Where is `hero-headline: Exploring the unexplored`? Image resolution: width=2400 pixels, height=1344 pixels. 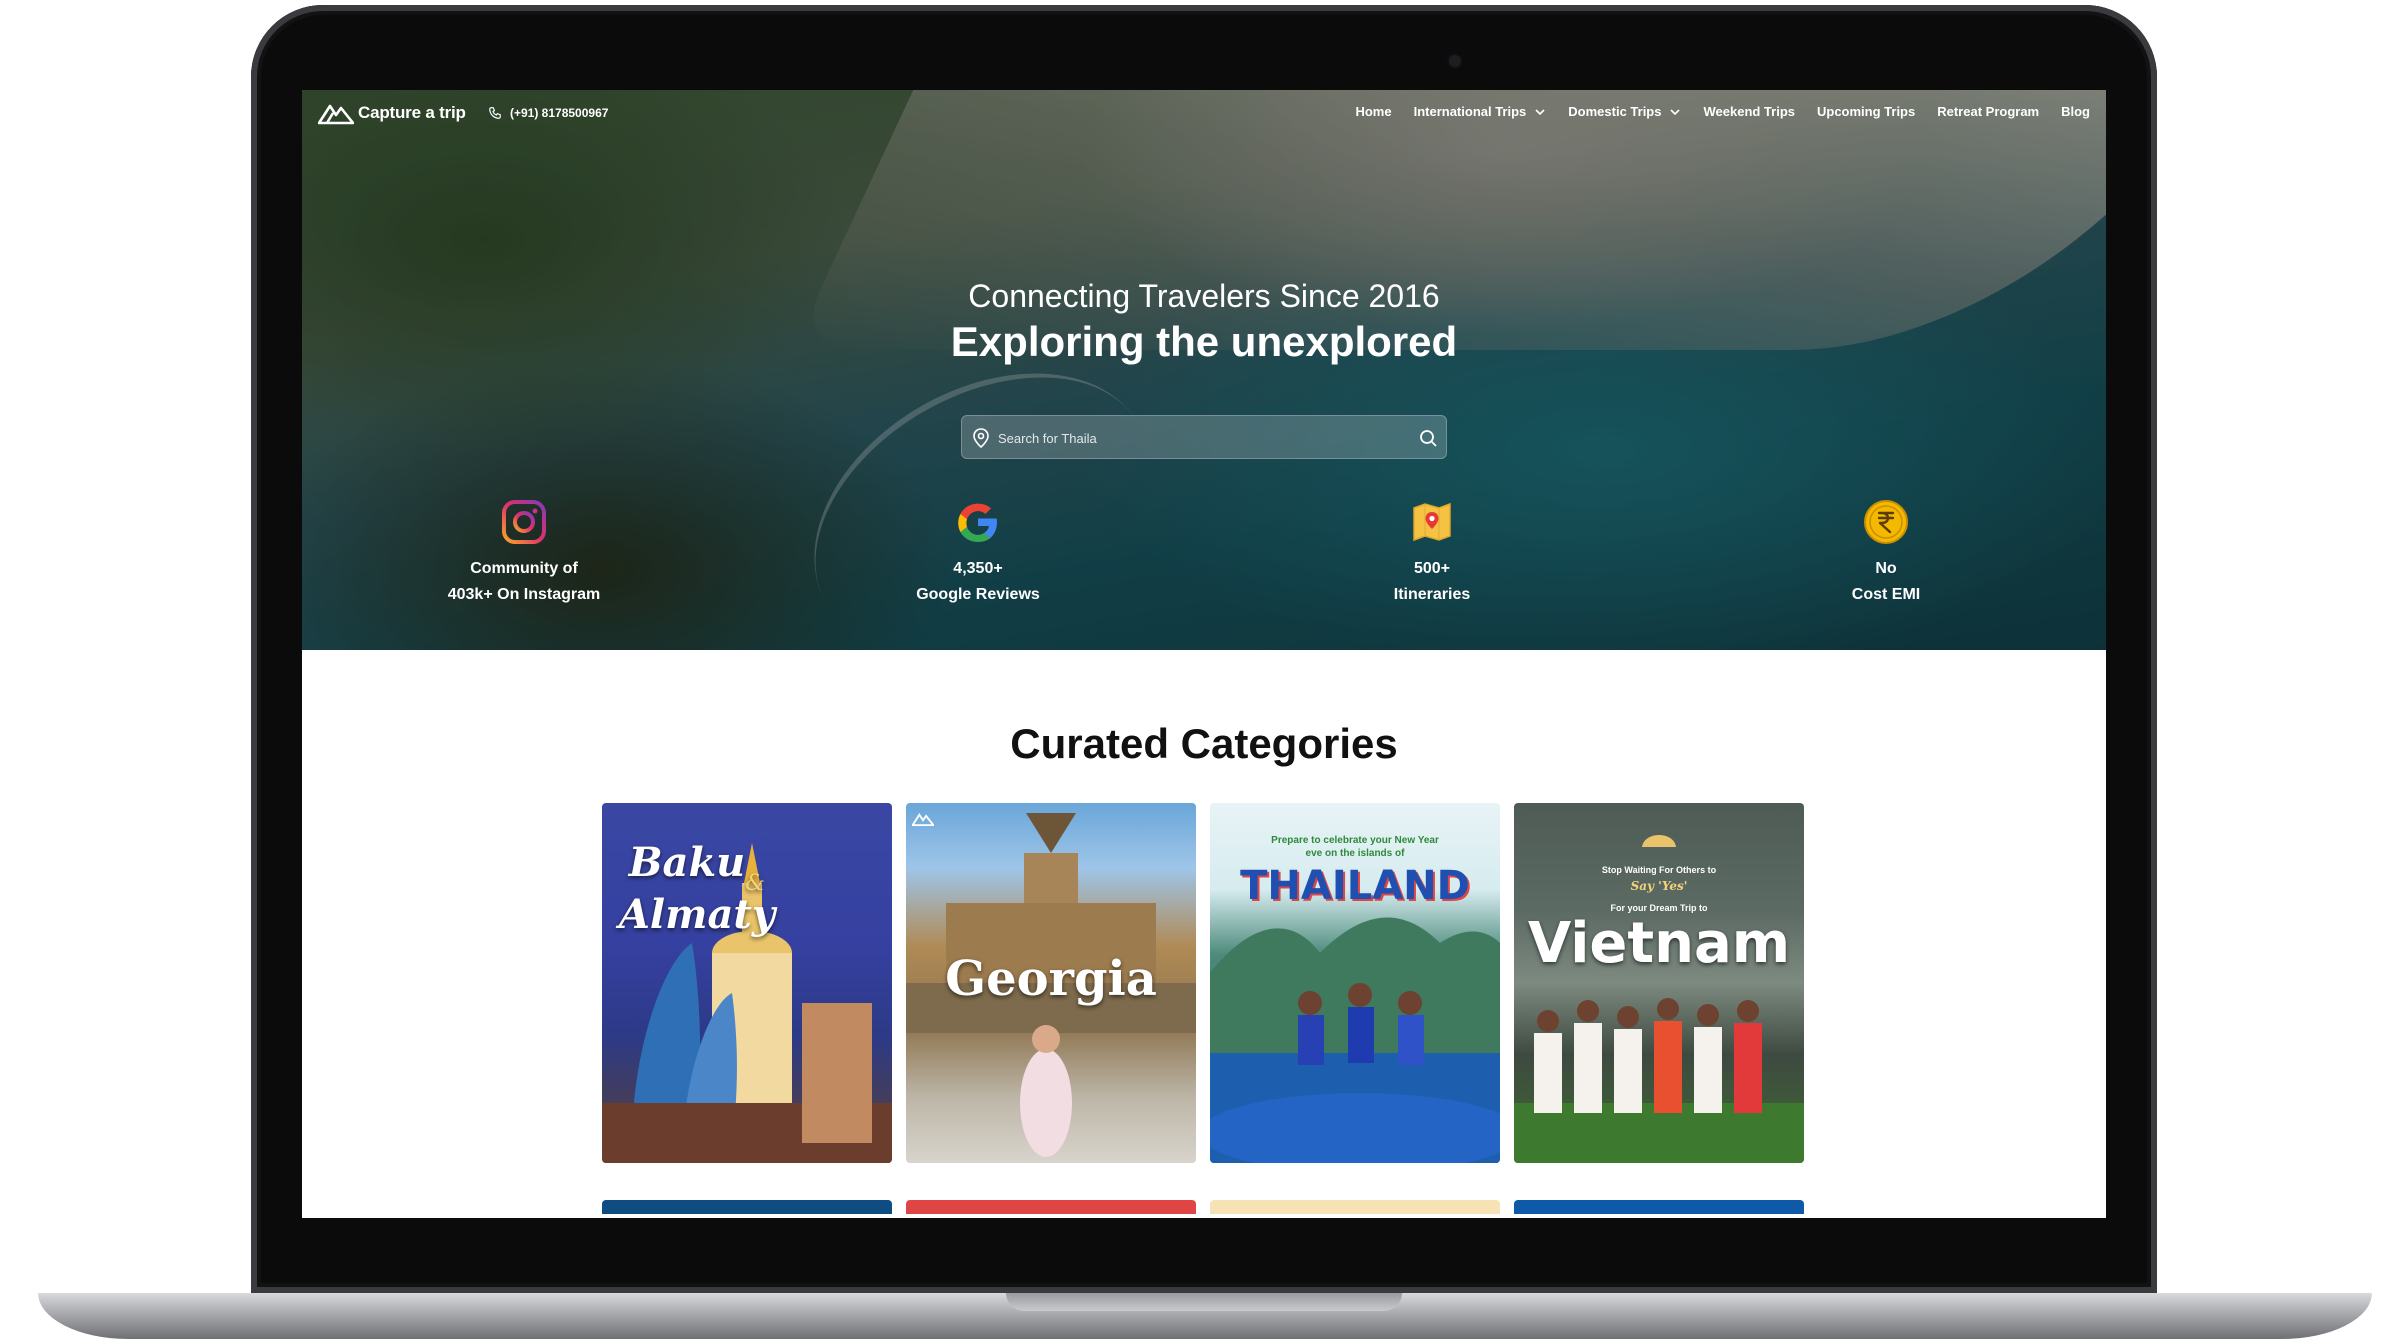
hero-headline: Exploring the unexplored is located at coordinates (1204, 341).